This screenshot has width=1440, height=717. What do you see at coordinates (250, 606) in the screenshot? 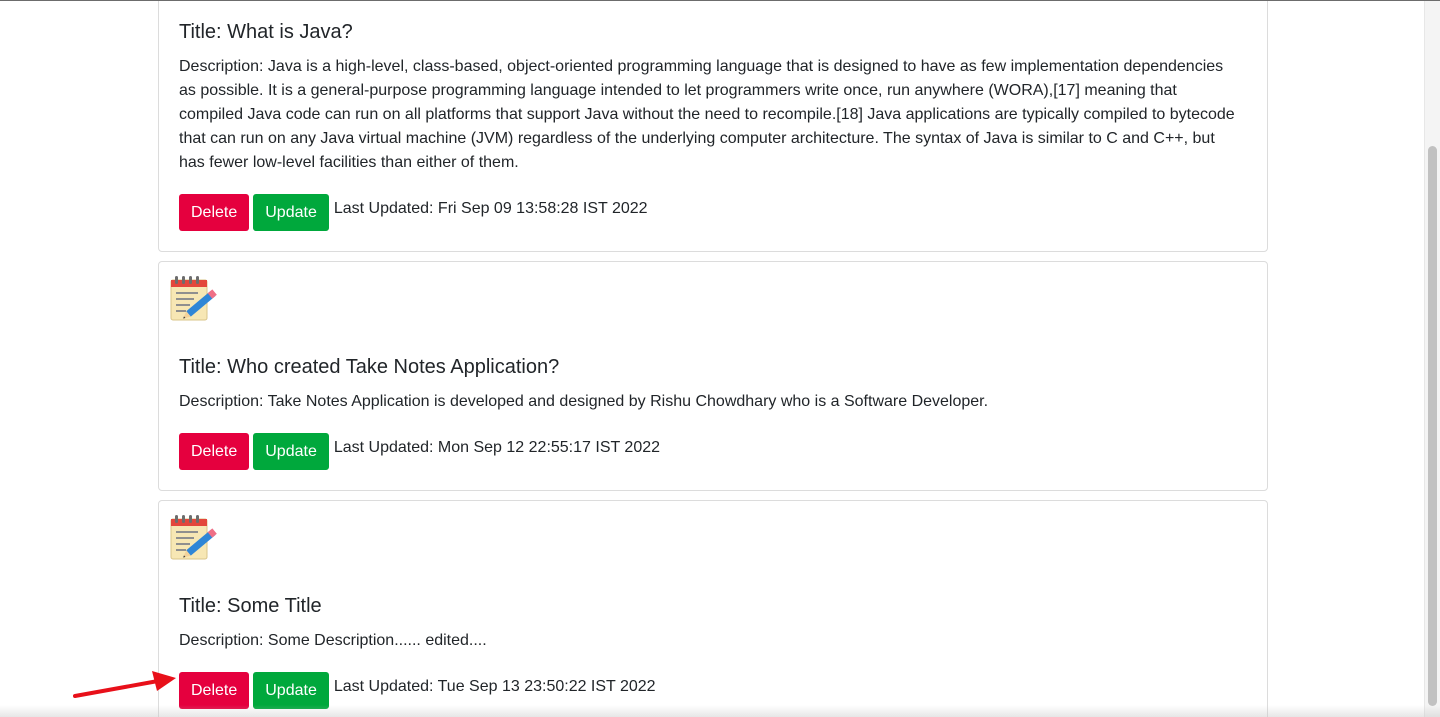
I see `note-title: Title: Some Title` at bounding box center [250, 606].